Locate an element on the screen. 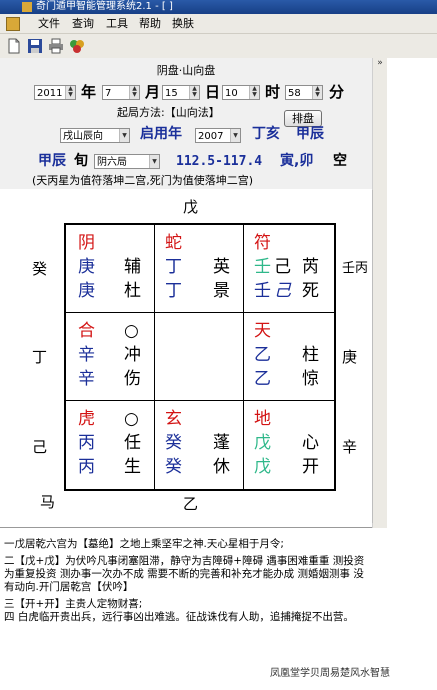 This screenshot has height=690, width=437. window-title: 奇门遁甲智能管理系统2.1 - [ ] is located at coordinates (104, 6).